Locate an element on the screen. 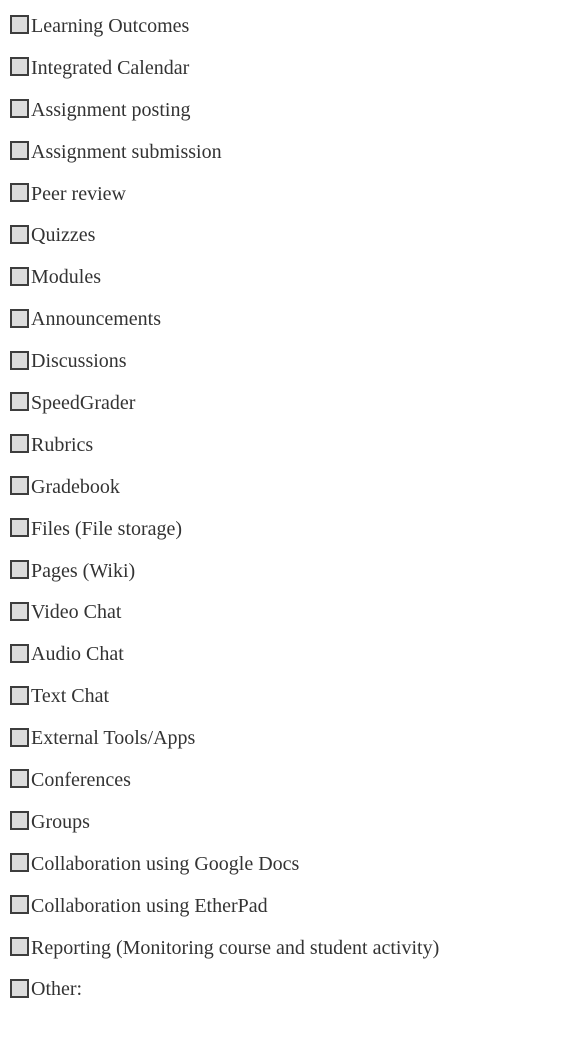 Image resolution: width=584 pixels, height=1045 pixels. checkbox-label: Quizzes is located at coordinates (63, 235).